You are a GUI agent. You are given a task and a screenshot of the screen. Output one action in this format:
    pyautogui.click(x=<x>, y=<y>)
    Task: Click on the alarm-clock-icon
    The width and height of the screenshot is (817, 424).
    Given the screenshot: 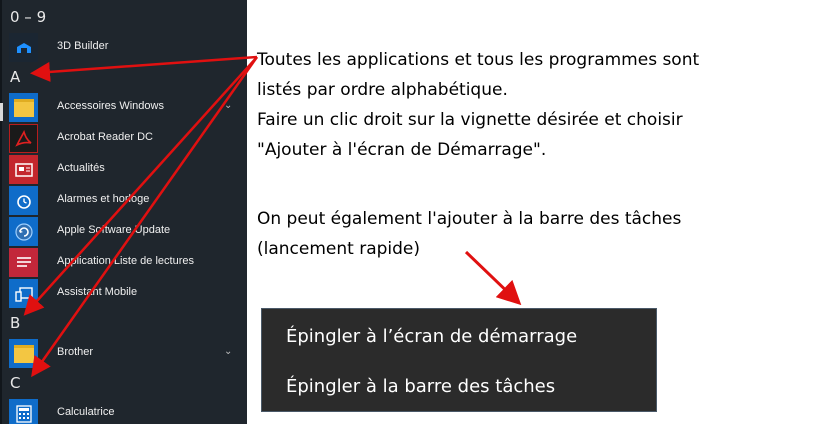 What is the action you would take?
    pyautogui.click(x=23, y=200)
    